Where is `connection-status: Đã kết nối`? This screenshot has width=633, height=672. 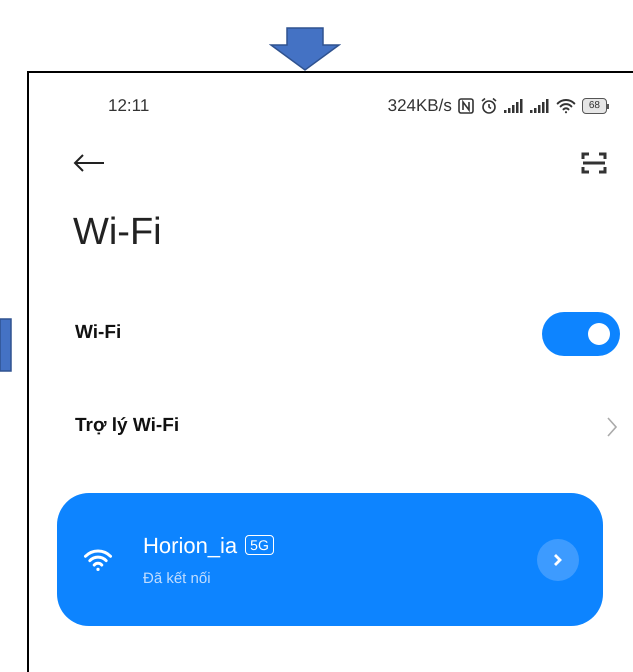 connection-status: Đã kết nối is located at coordinates (177, 578).